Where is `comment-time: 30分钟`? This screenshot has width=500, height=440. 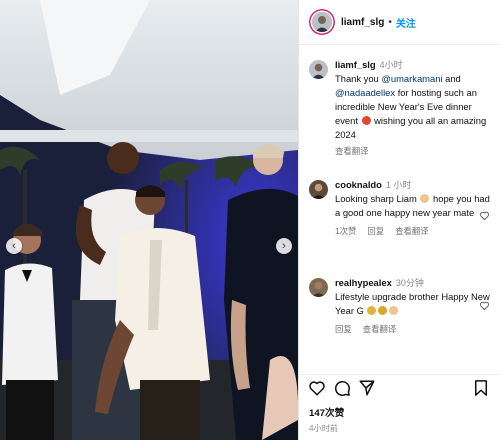
comment-time: 30分钟 is located at coordinates (409, 283).